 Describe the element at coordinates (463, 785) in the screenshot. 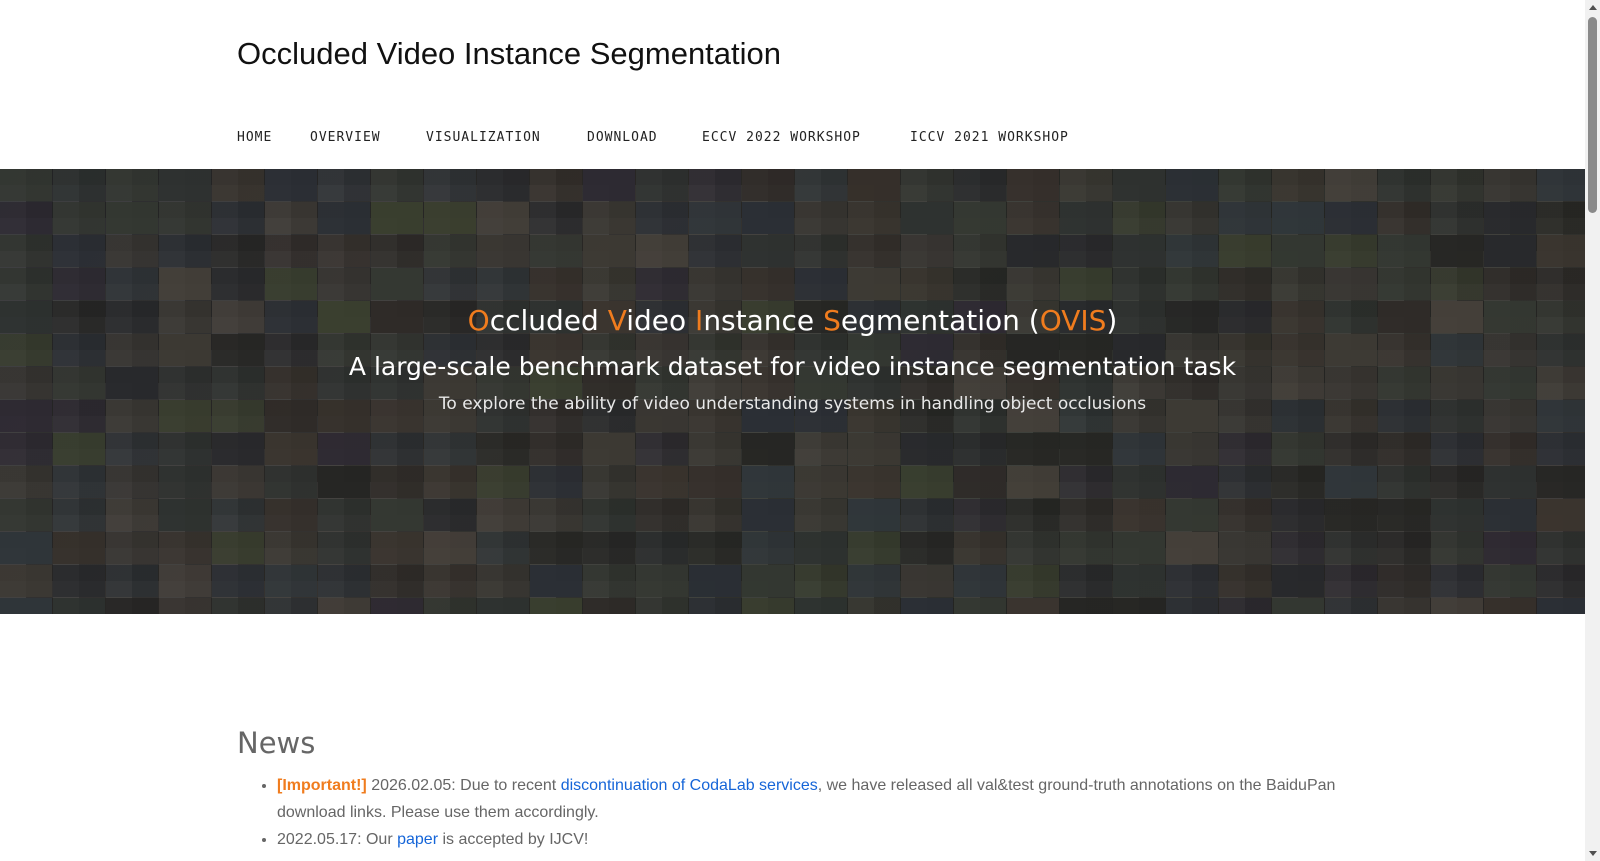

I see `news-text: 2026.02.05: Due to recent` at that location.